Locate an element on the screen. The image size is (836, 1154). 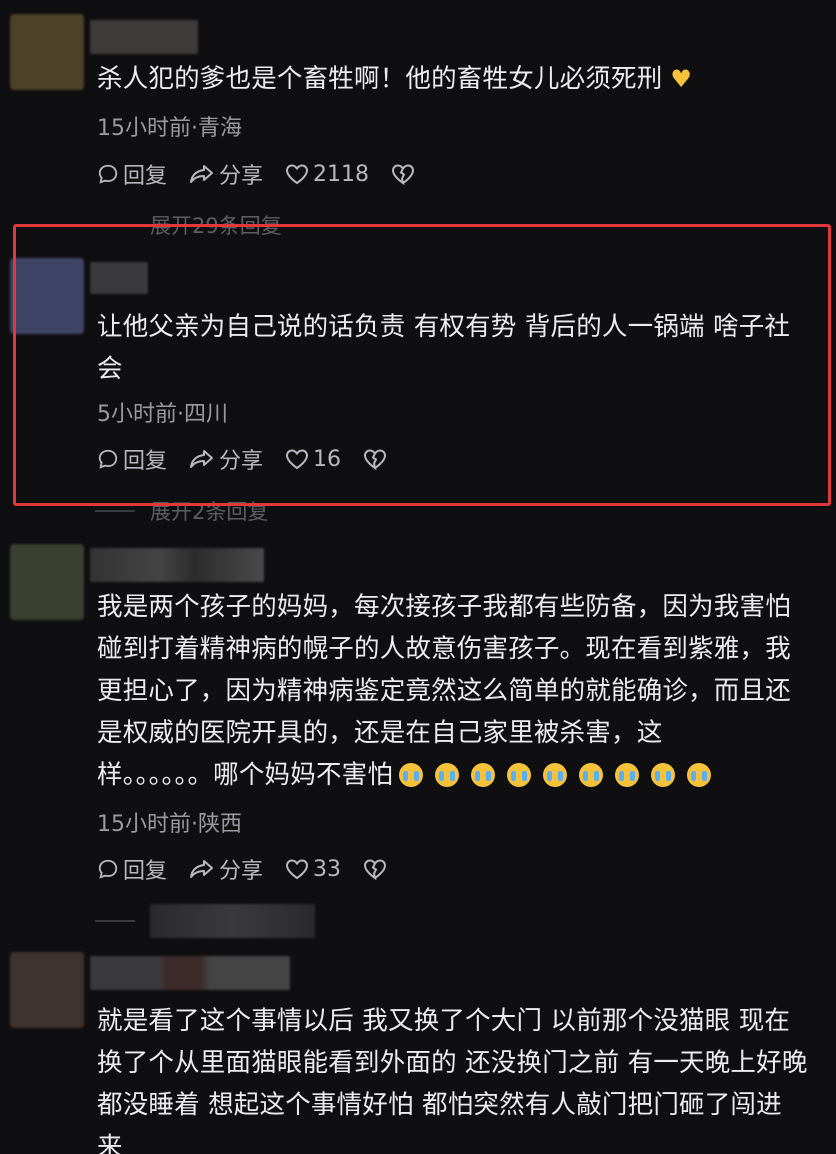
comment-text-line: 样。。。。。。哪个妈妈不害怕 is located at coordinates (461, 775).